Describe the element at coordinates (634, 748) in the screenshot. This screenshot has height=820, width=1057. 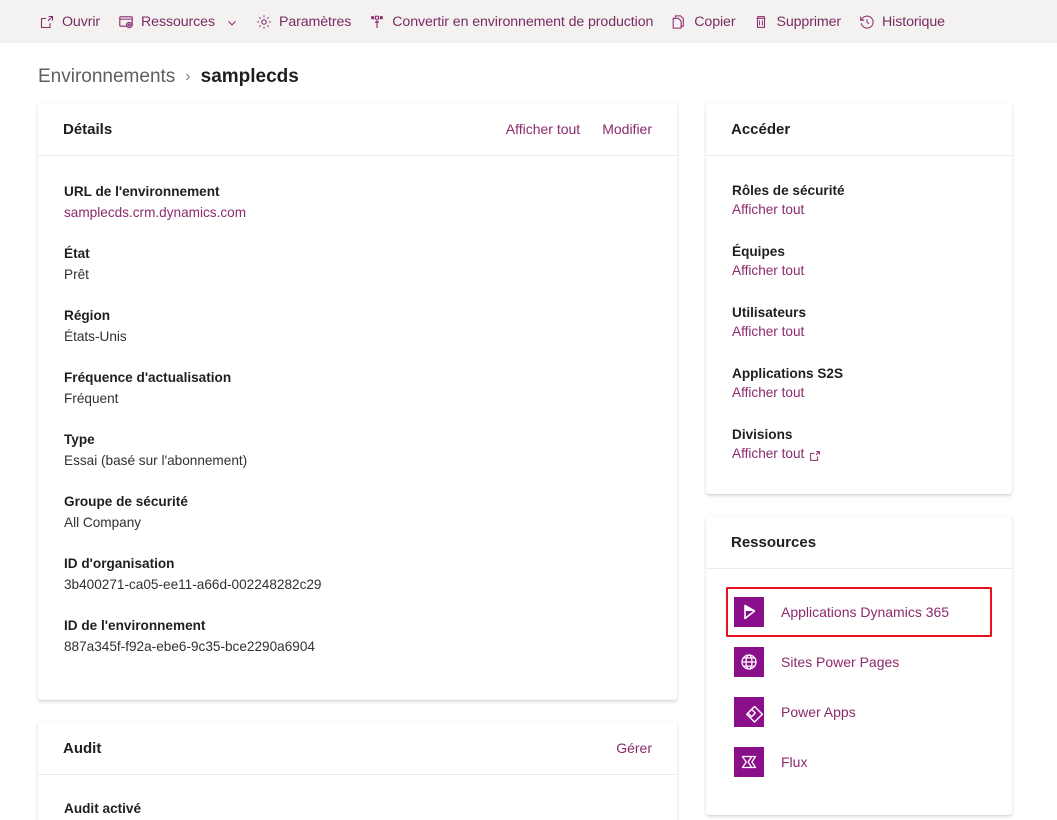
I see `audit-manage-link: Gérer` at that location.